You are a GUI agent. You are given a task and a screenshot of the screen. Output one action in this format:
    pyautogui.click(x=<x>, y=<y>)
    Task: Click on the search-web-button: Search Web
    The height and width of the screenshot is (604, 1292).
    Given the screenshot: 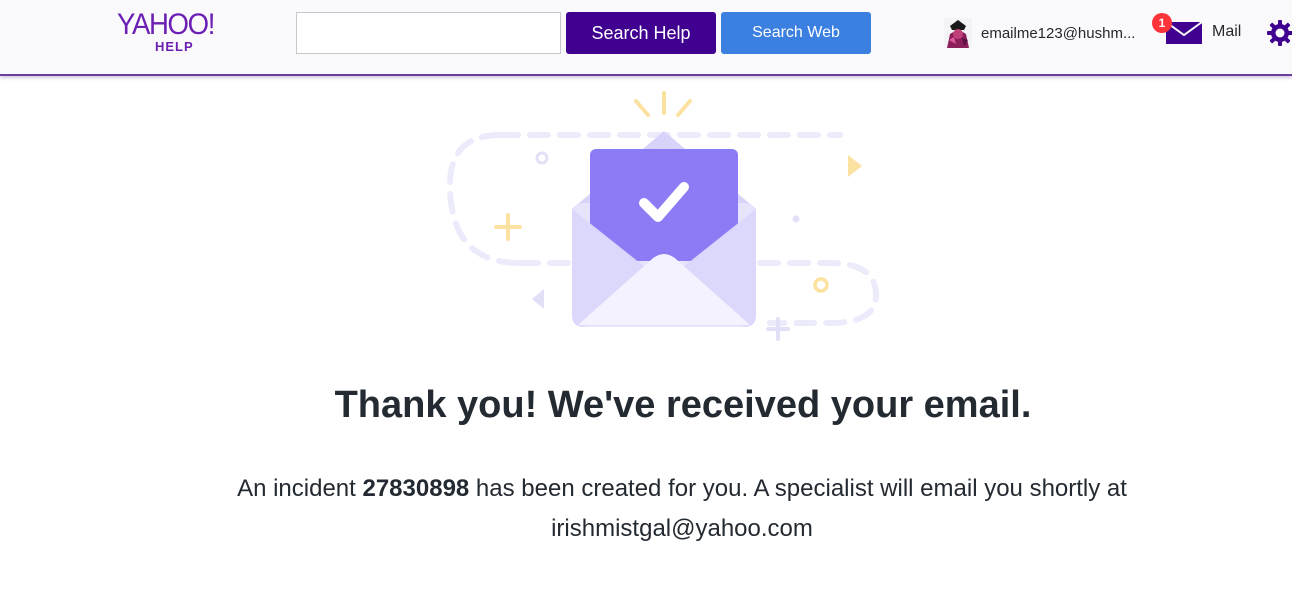 What is the action you would take?
    pyautogui.click(x=796, y=33)
    